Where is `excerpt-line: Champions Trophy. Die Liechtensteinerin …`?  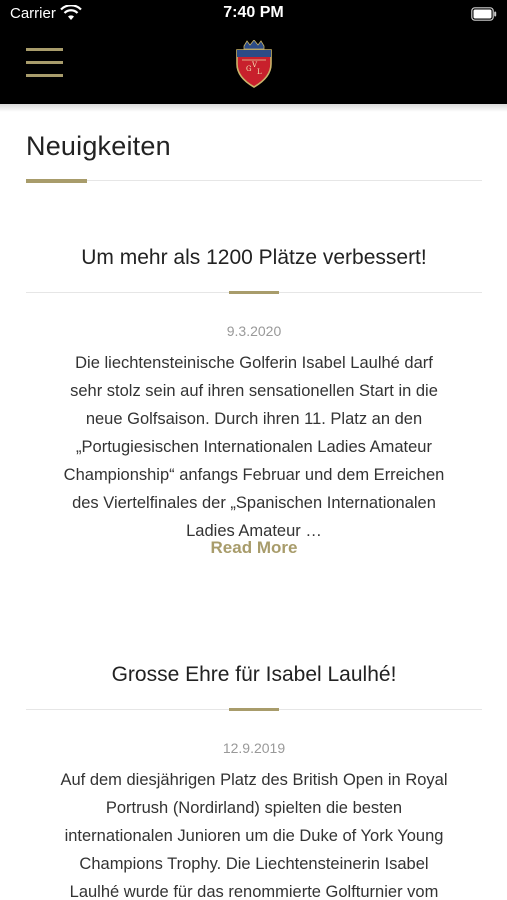 excerpt-line: Champions Trophy. Die Liechtensteinerin … is located at coordinates (254, 864).